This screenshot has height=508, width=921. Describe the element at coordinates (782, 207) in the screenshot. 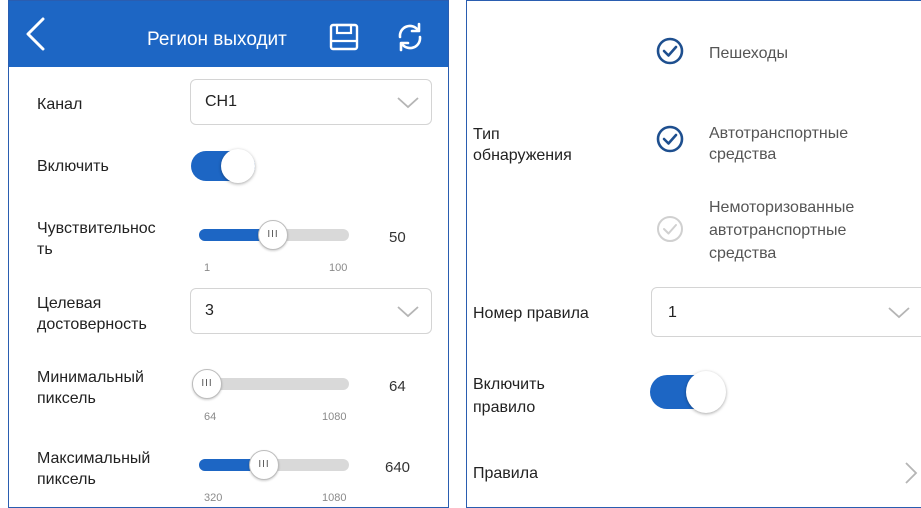

I see `non-motorized-label-line1: Немоторизованные` at that location.